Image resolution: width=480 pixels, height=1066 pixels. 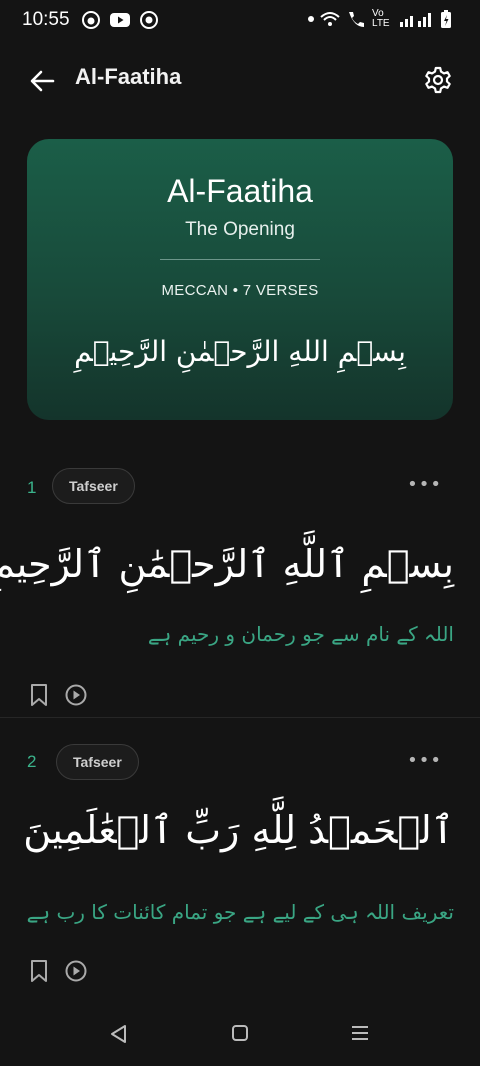 I want to click on nav-home-icon, so click(x=240, y=1033).